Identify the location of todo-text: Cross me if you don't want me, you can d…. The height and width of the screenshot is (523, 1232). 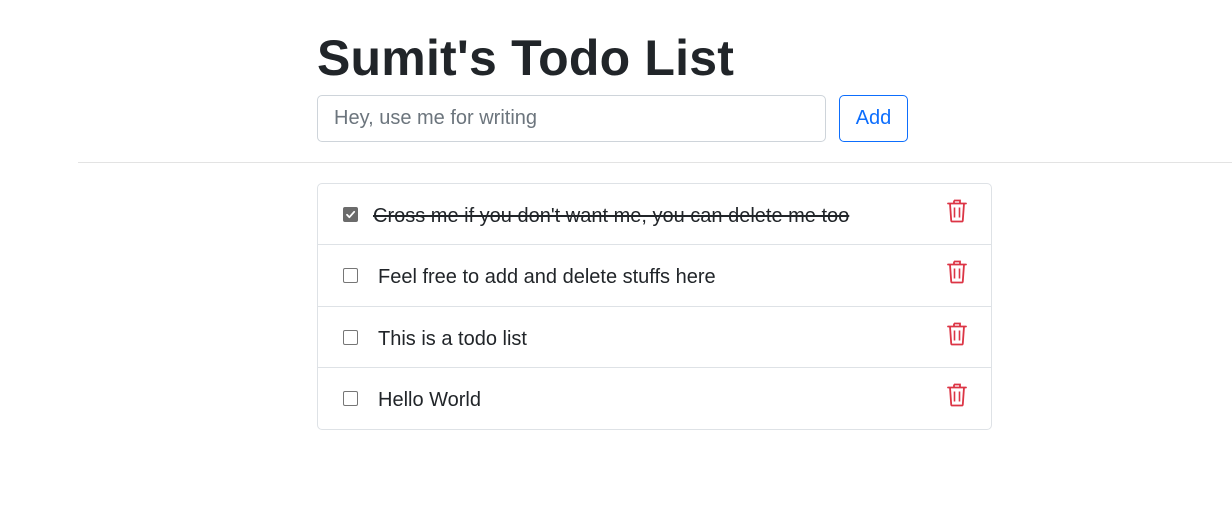
(611, 216).